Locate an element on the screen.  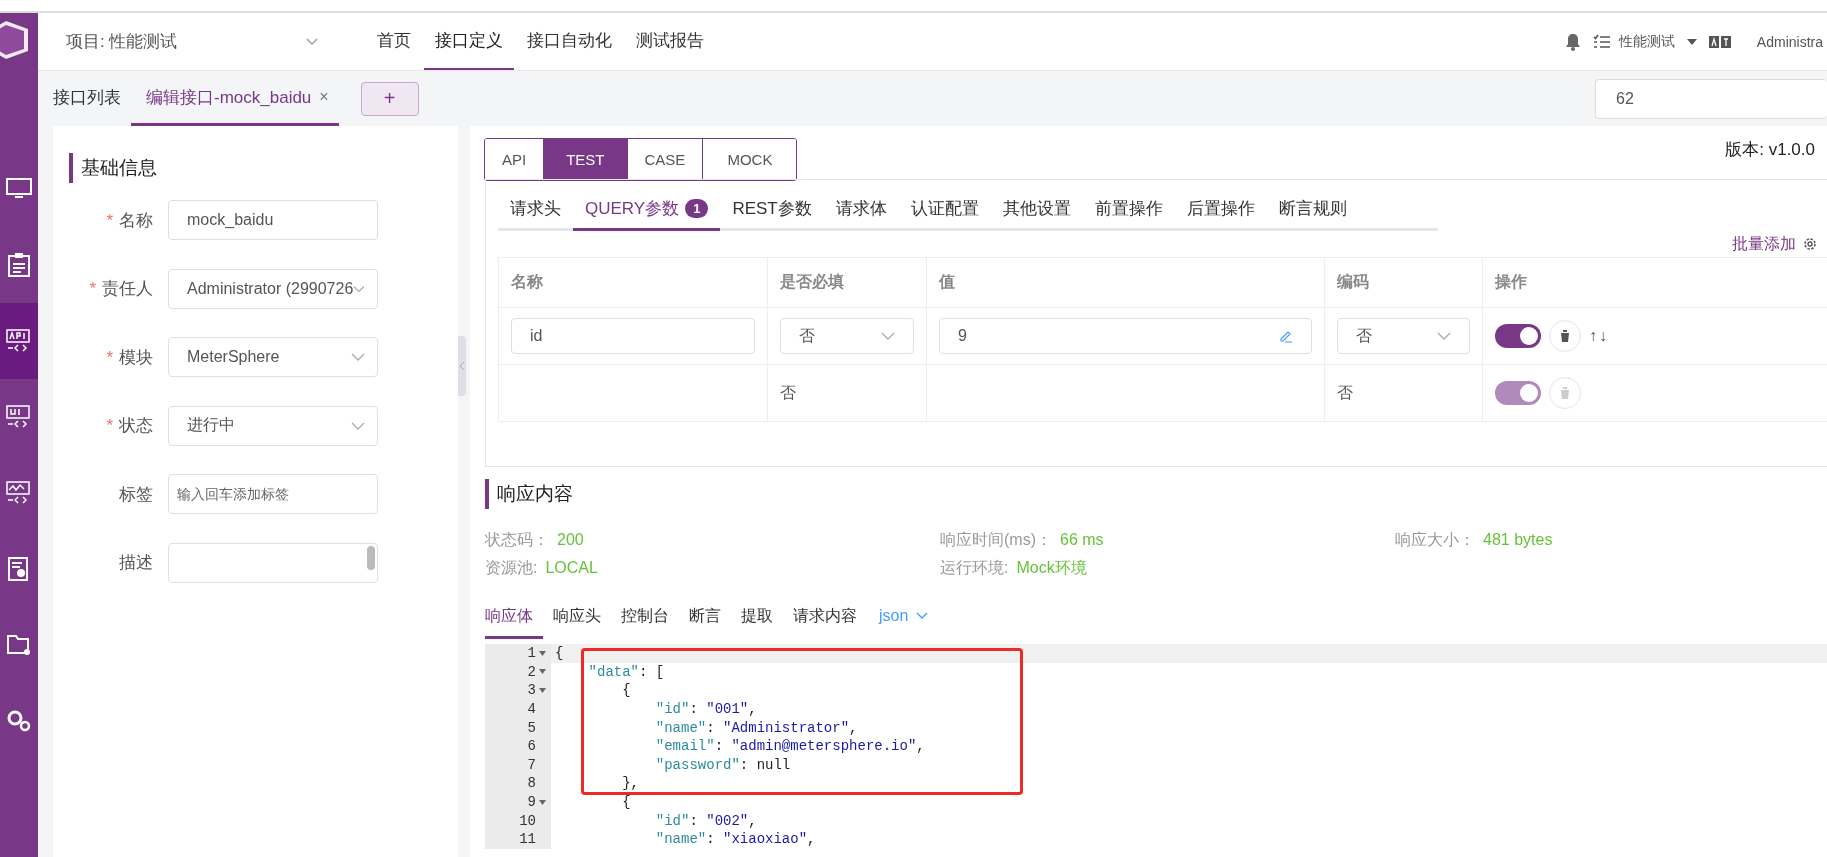
response-tab: 响应体 is located at coordinates (514, 617).